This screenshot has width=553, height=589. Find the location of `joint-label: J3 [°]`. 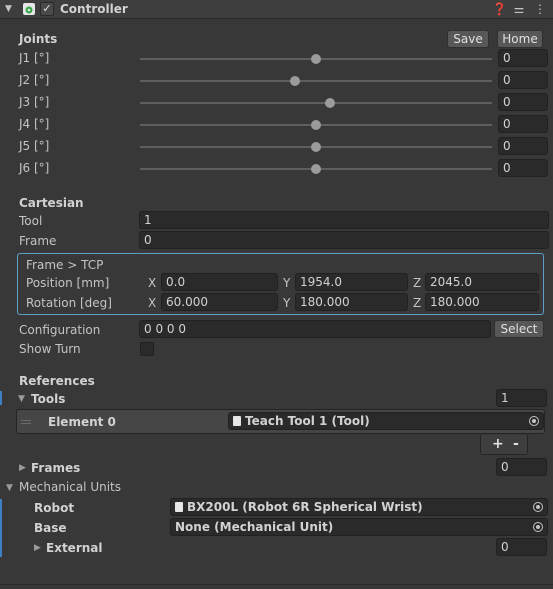

joint-label: J3 [°] is located at coordinates (34, 102).